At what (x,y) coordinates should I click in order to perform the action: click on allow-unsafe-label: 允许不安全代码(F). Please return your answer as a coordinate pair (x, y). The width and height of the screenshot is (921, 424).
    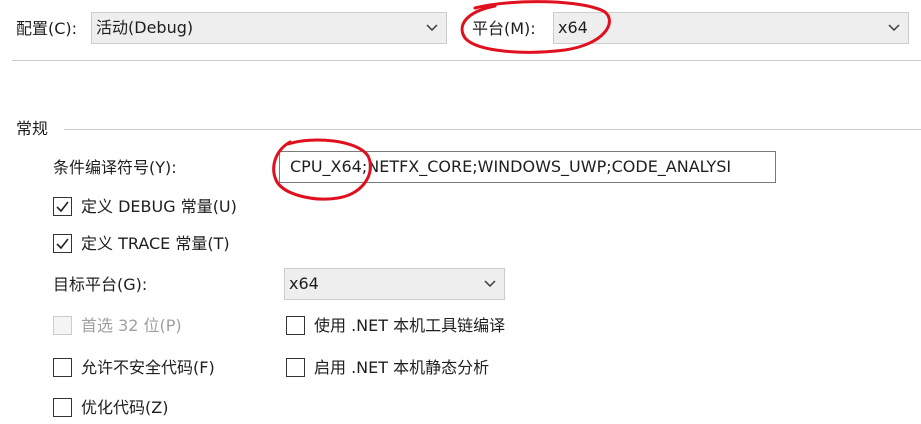
    Looking at the image, I should click on (148, 367).